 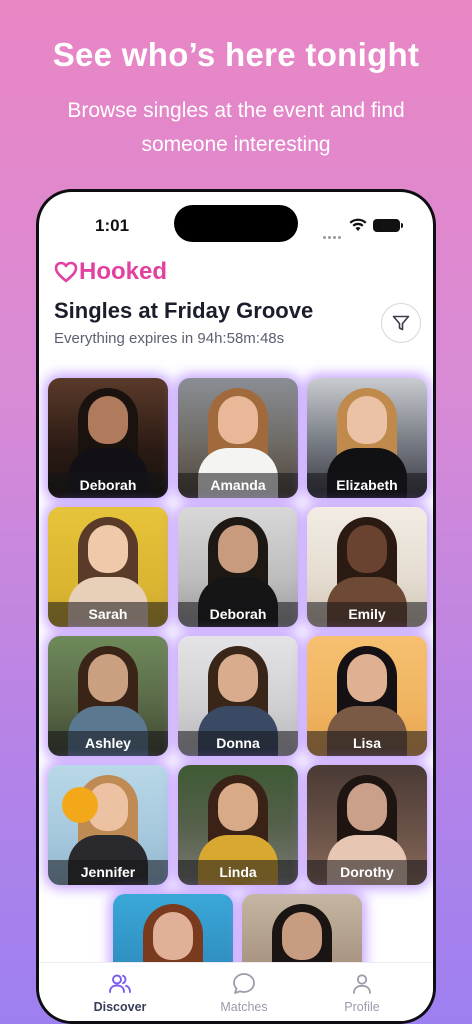 I want to click on status-time: 1:01, so click(x=112, y=225).